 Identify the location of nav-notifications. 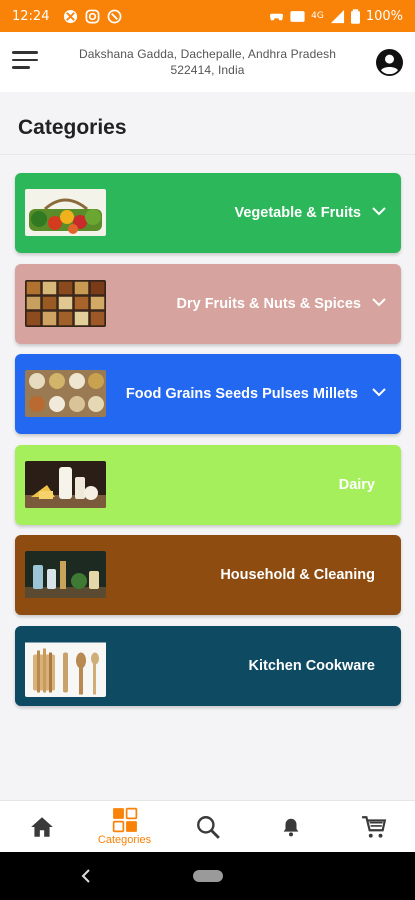
(290, 826).